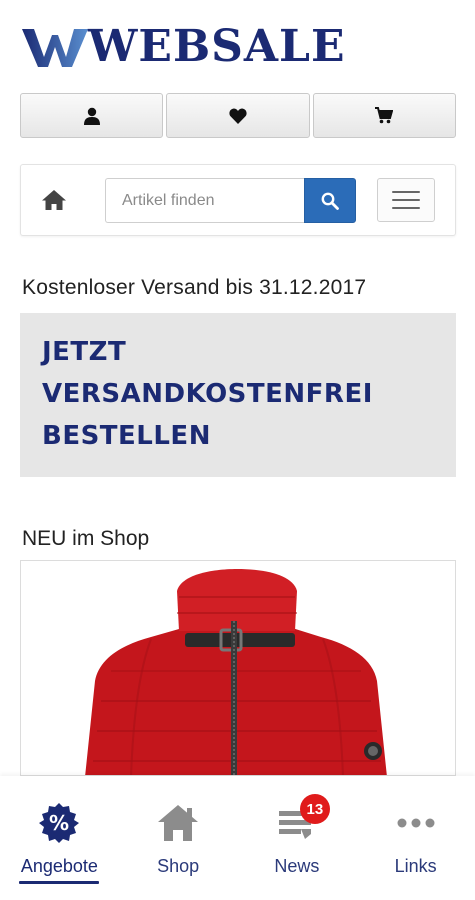  What do you see at coordinates (217, 46) in the screenshot?
I see `logo-text: WEBSALE` at bounding box center [217, 46].